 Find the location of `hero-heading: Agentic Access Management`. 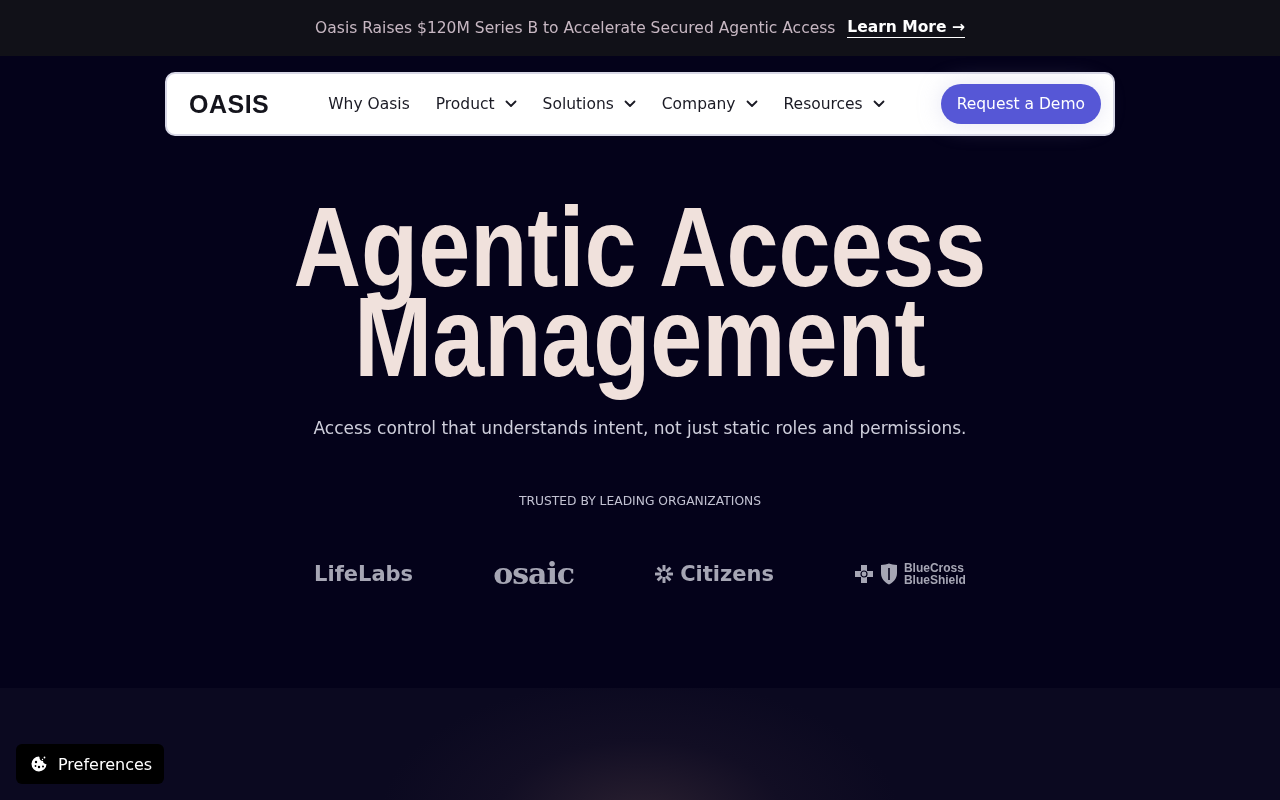

hero-heading: Agentic Access Management is located at coordinates (640, 301).